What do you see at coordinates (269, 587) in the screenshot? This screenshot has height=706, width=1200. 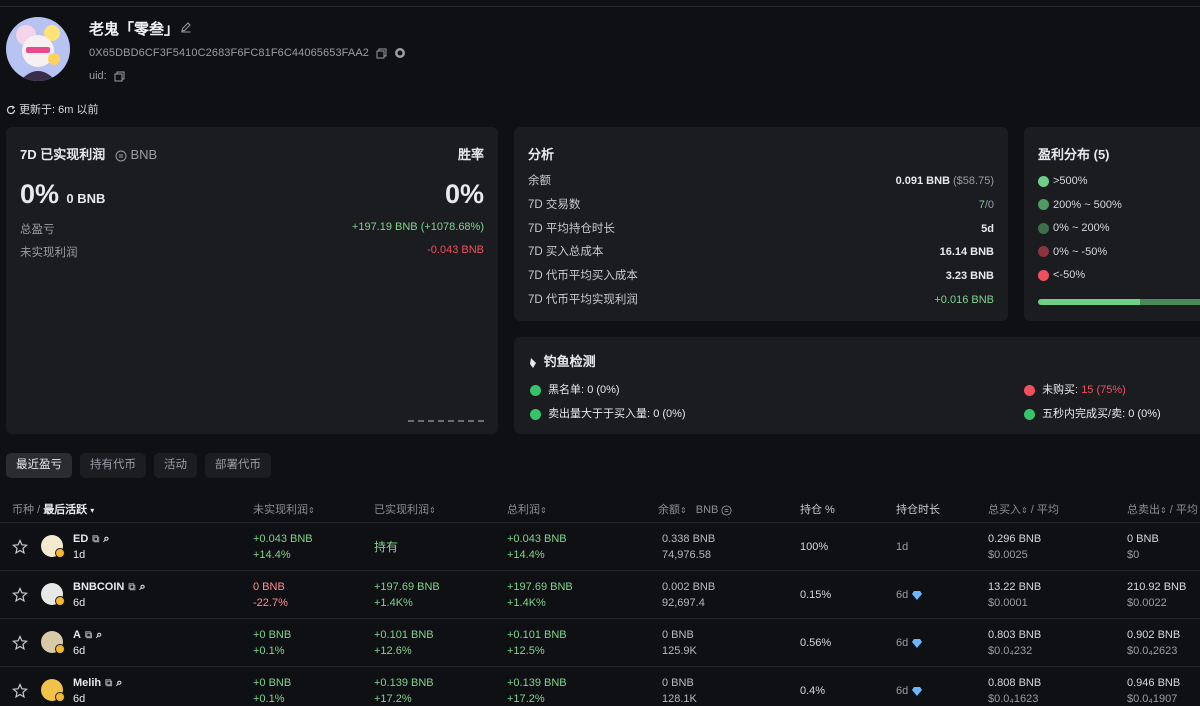 I see `unrealized-bnb: 0 BNB` at bounding box center [269, 587].